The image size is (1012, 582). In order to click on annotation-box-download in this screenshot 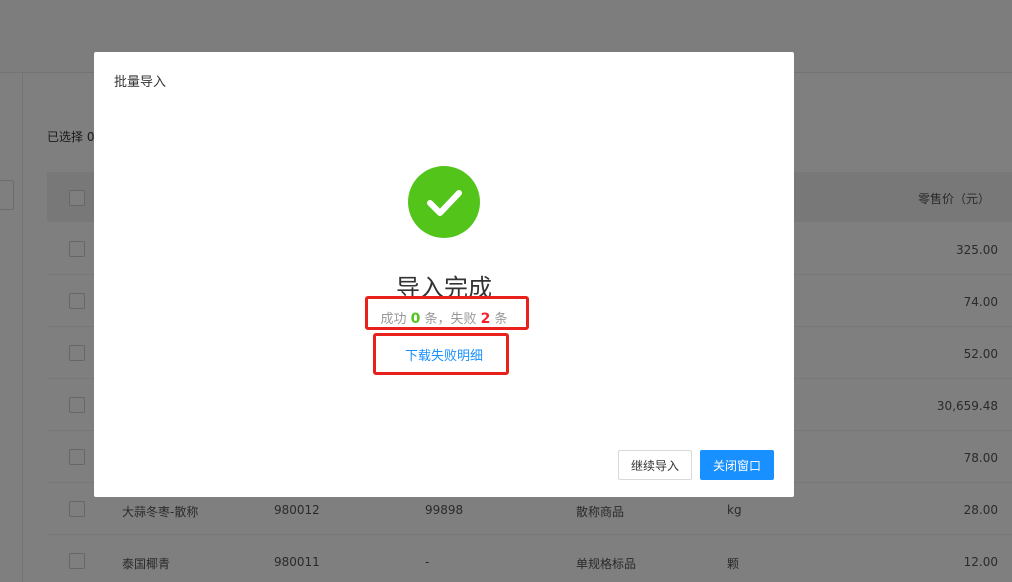, I will do `click(441, 354)`.